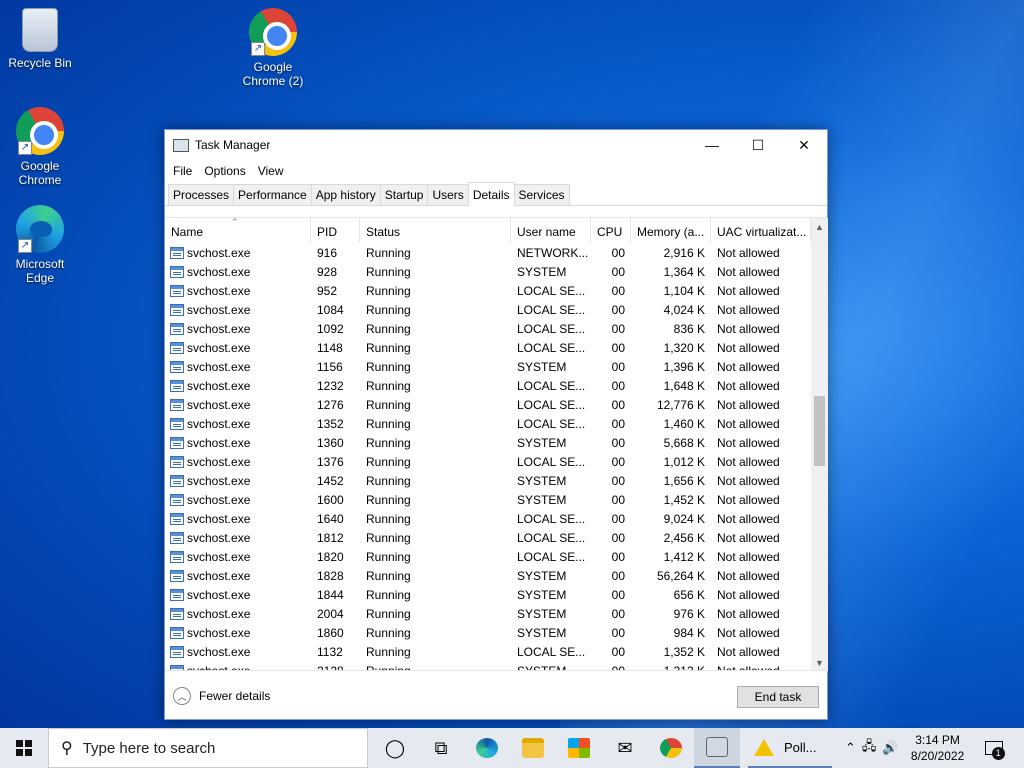 The height and width of the screenshot is (768, 1024). Describe the element at coordinates (491, 194) in the screenshot. I see `tab-details: Details` at that location.